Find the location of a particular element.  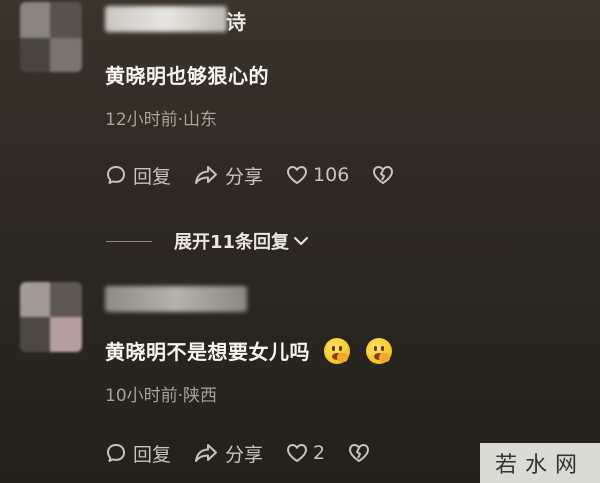

comment-actions: 回复 分享 106 is located at coordinates (261, 175).